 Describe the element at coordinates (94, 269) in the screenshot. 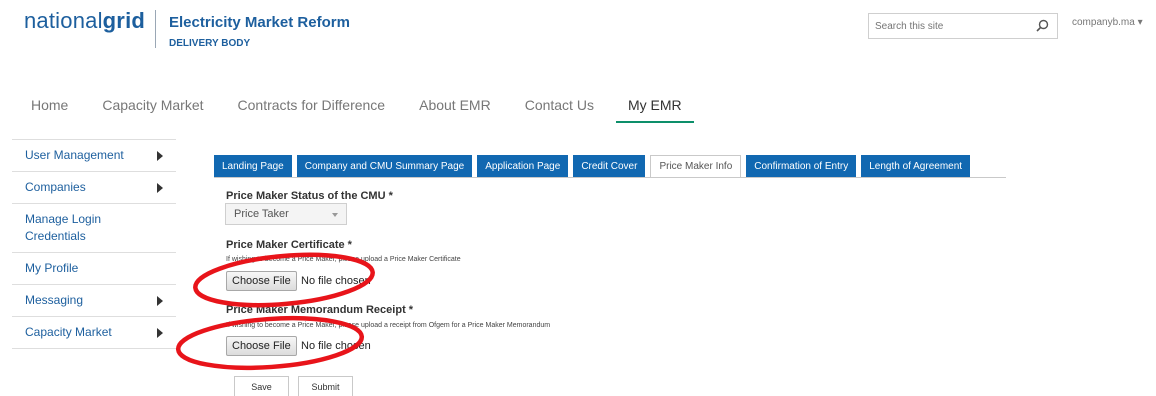

I see `sidebar-item-my-profile: My Profile` at that location.